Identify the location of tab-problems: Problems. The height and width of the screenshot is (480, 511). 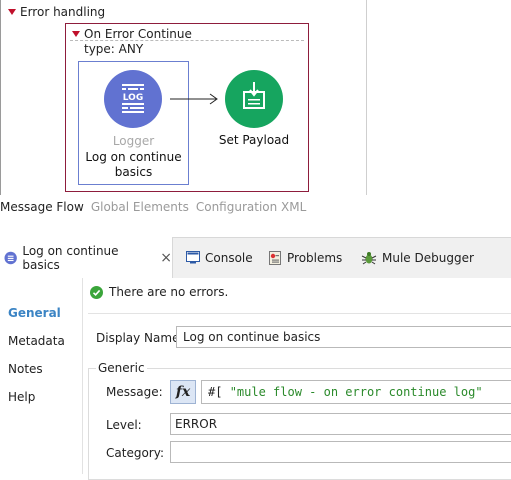
(305, 257).